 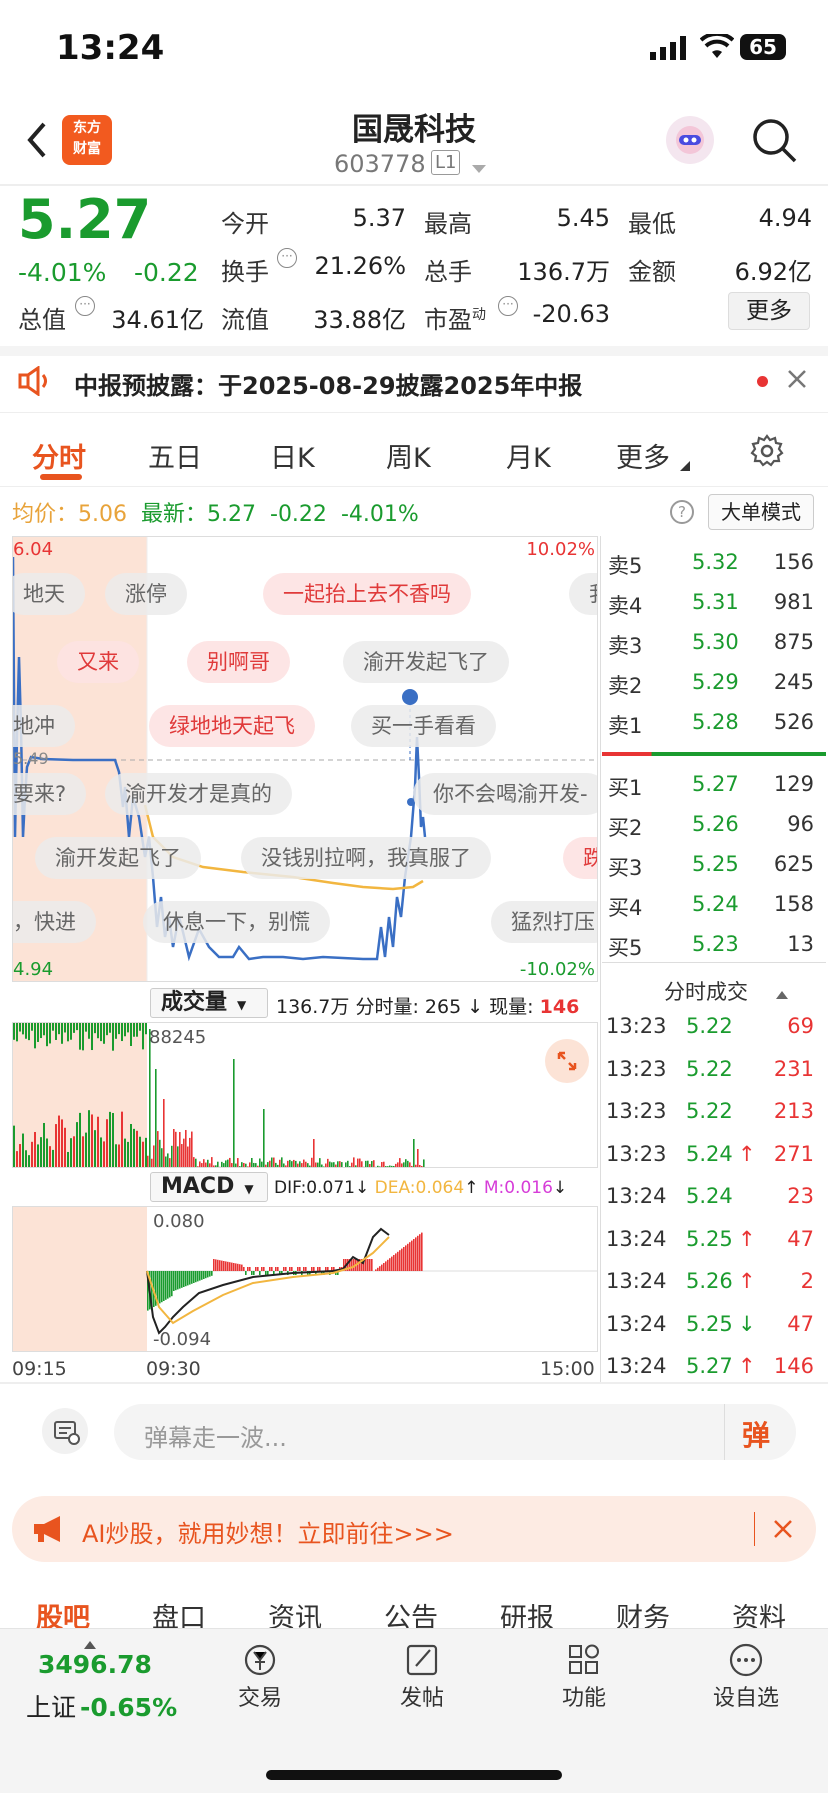 What do you see at coordinates (712, 825) in the screenshot?
I see `order-book-row: 买2 5.26 96` at bounding box center [712, 825].